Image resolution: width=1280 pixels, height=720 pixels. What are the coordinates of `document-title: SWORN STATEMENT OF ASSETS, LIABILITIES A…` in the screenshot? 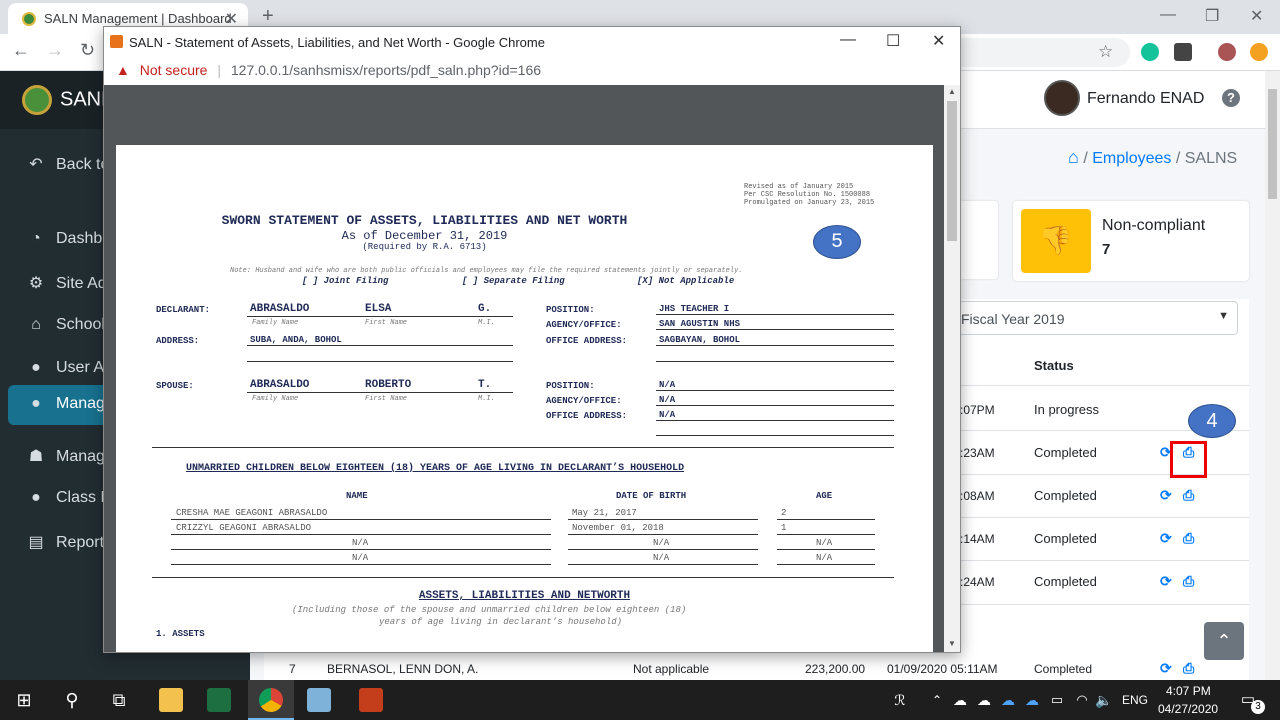 It's located at (424, 220).